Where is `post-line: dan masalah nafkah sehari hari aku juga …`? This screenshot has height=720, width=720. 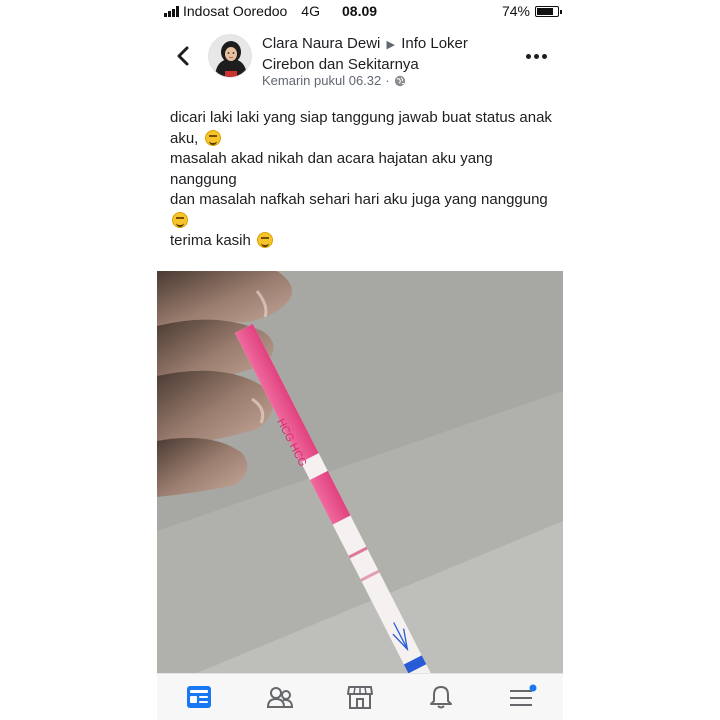
post-line: dan masalah nafkah sehari hari aku juga … is located at coordinates (365, 210).